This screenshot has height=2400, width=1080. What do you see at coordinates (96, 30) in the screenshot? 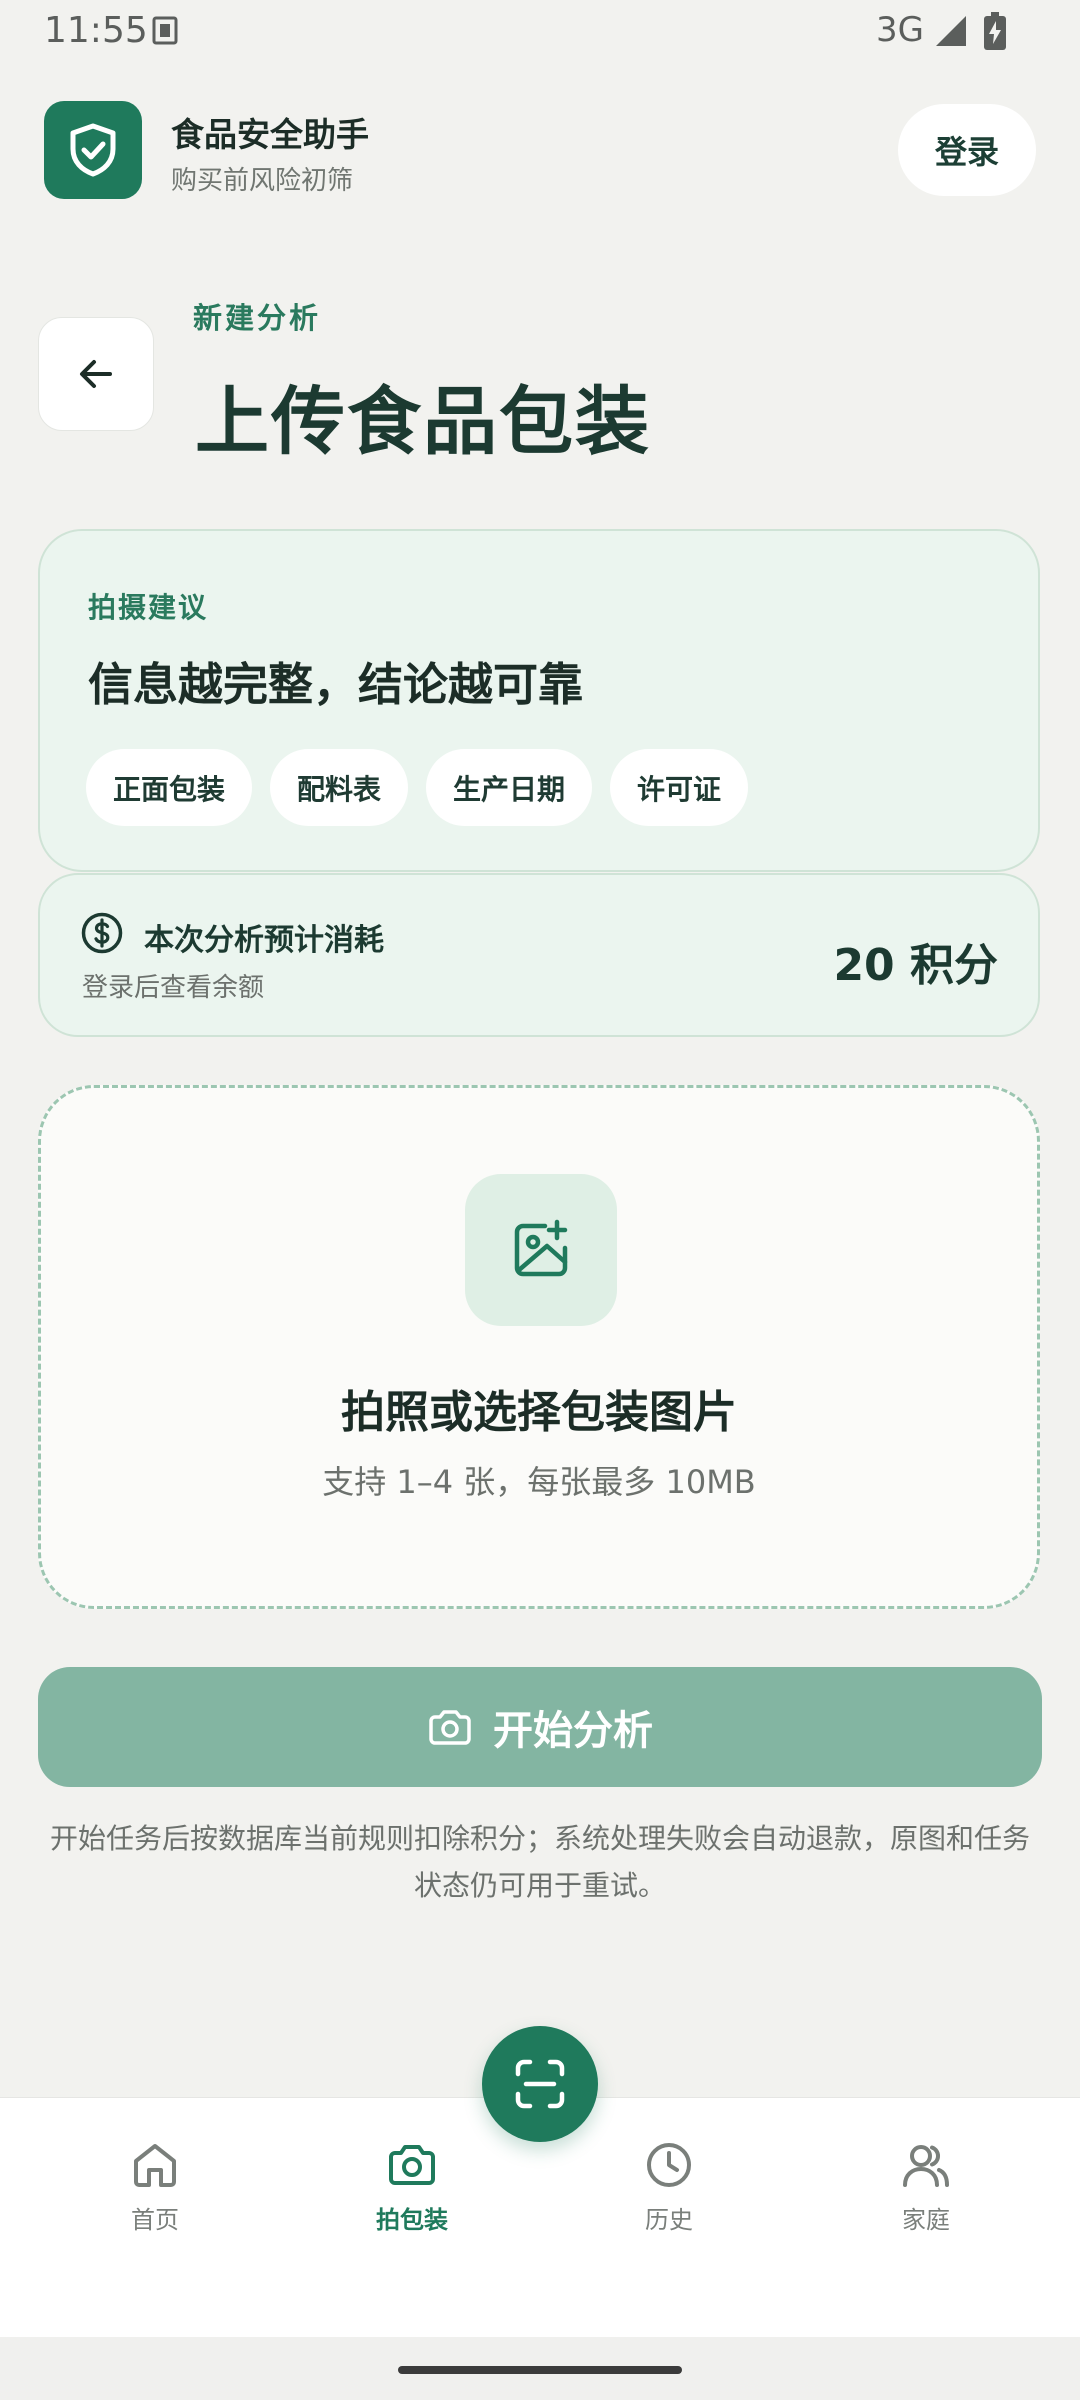
I see `status-time: 11:55` at bounding box center [96, 30].